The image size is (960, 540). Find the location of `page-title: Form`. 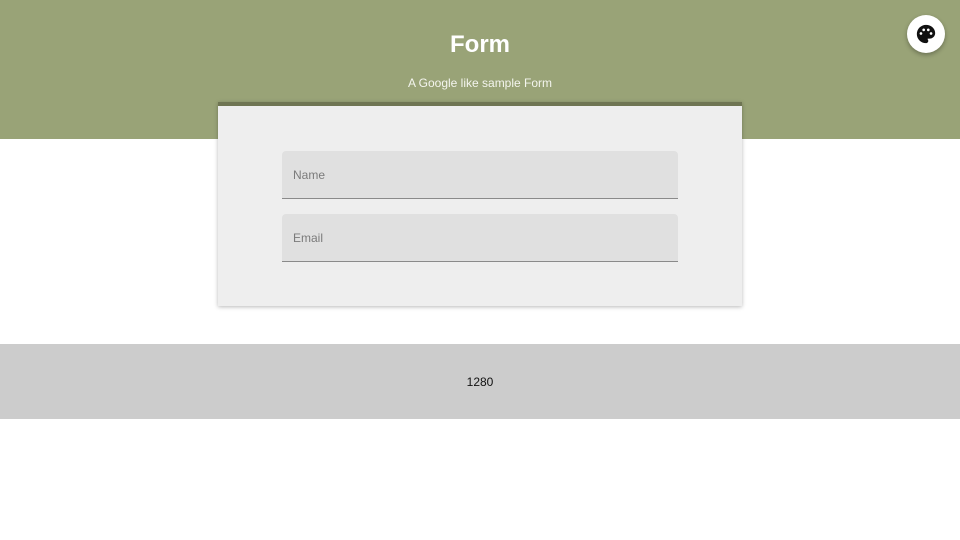

page-title: Form is located at coordinates (480, 44).